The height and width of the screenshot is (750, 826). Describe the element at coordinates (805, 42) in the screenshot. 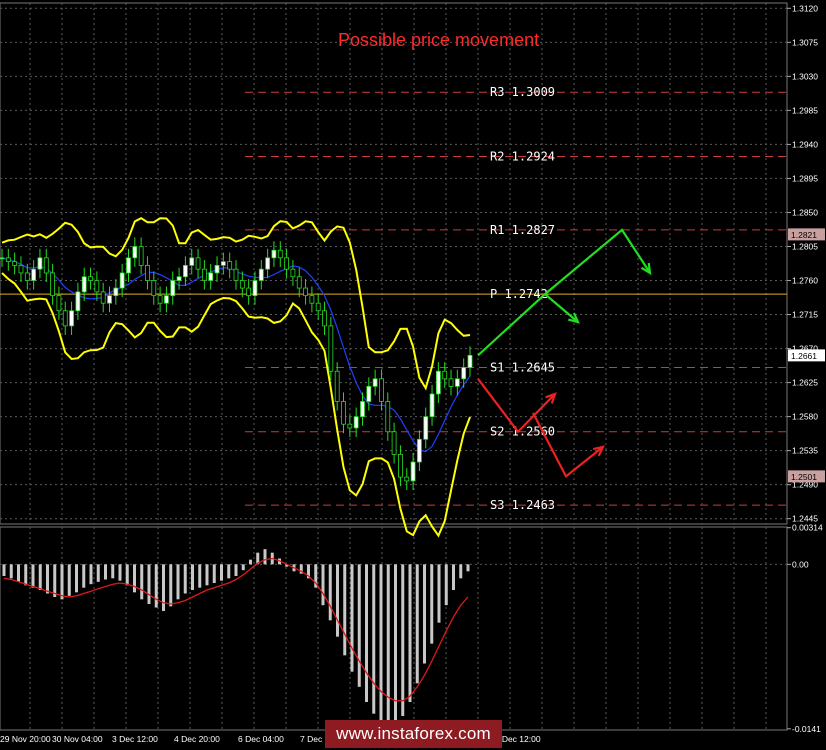

I see `price-tick-label: 1.3075` at that location.